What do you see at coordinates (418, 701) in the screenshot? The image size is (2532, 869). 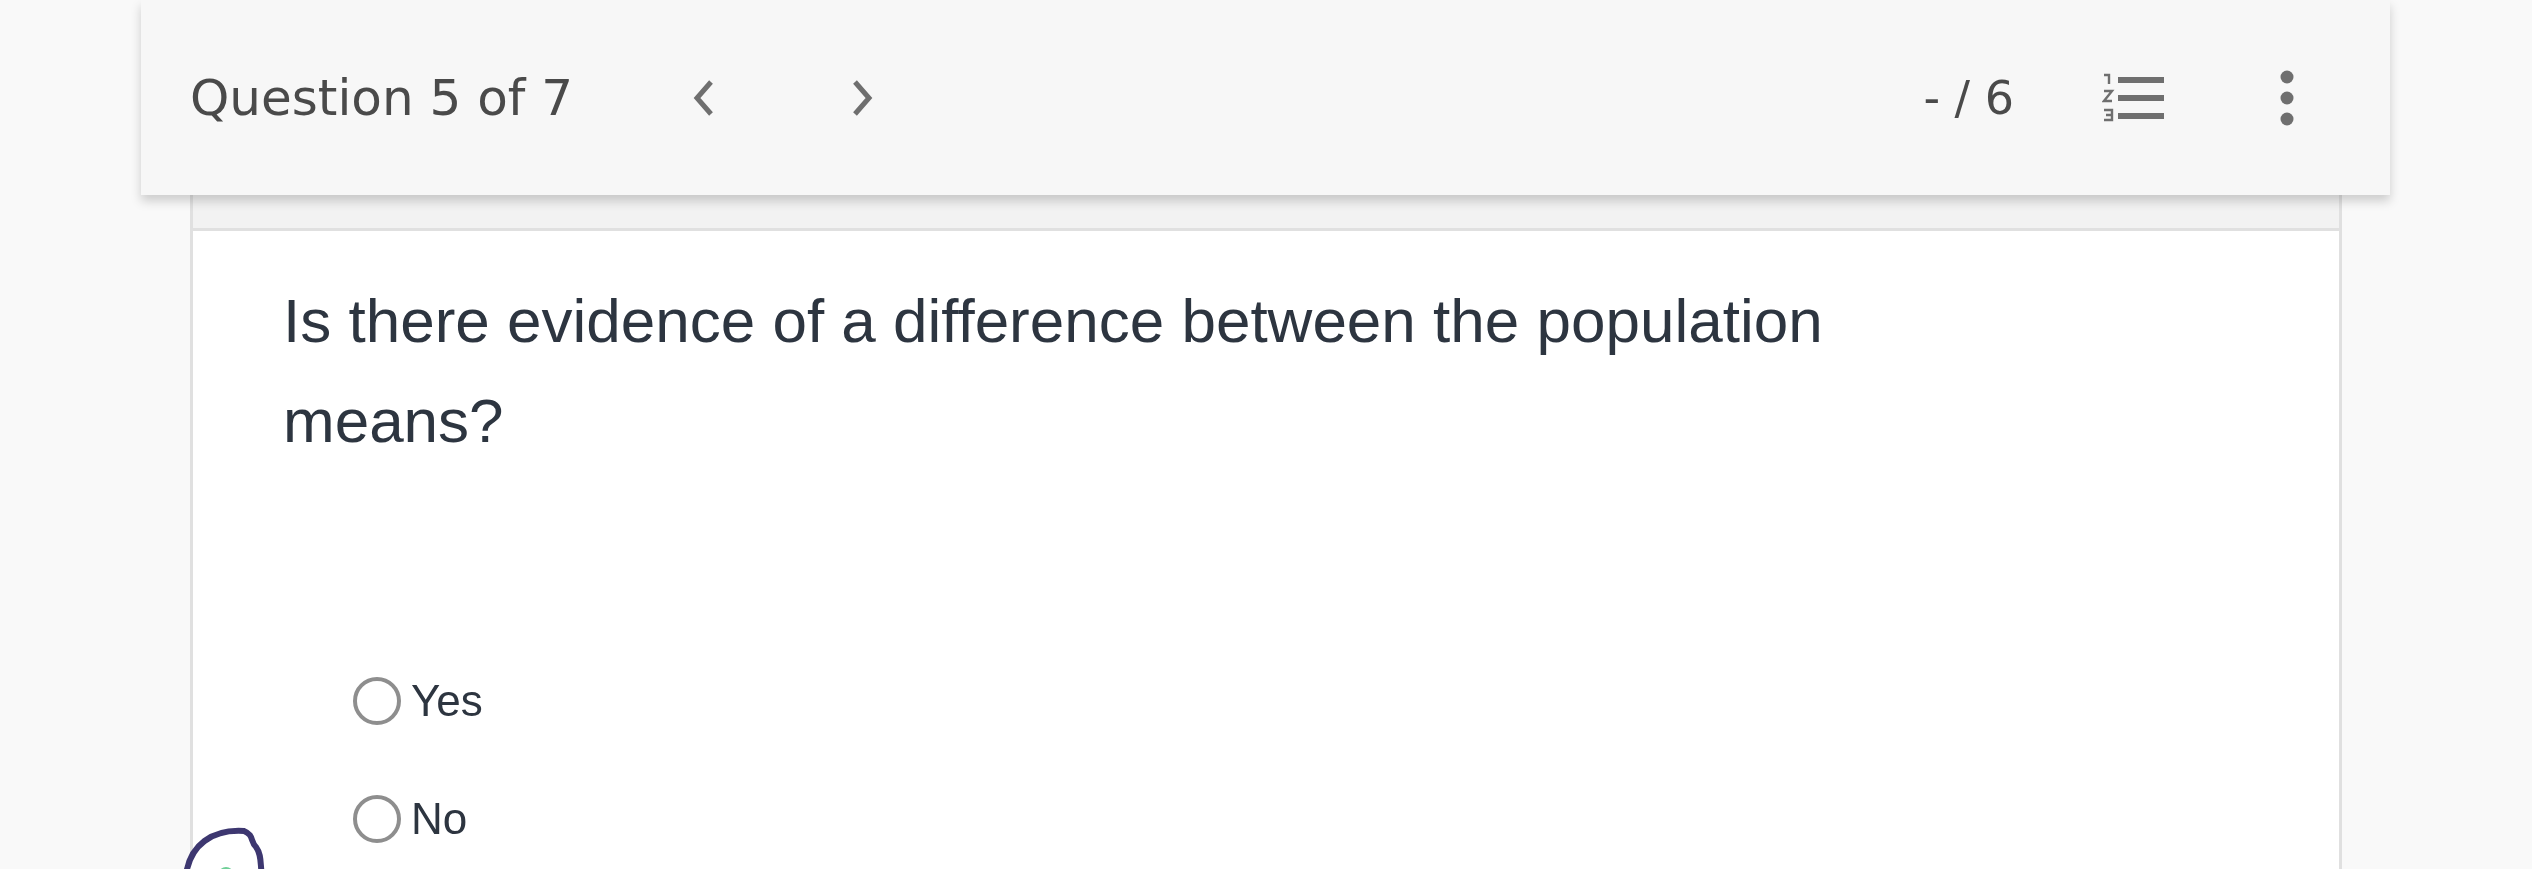 I see `answer-option: Yes` at bounding box center [418, 701].